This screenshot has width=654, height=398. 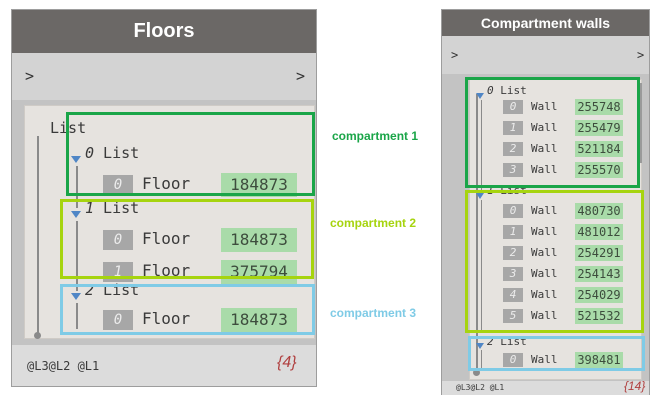 What do you see at coordinates (164, 31) in the screenshot?
I see `floors-node-title: Floors` at bounding box center [164, 31].